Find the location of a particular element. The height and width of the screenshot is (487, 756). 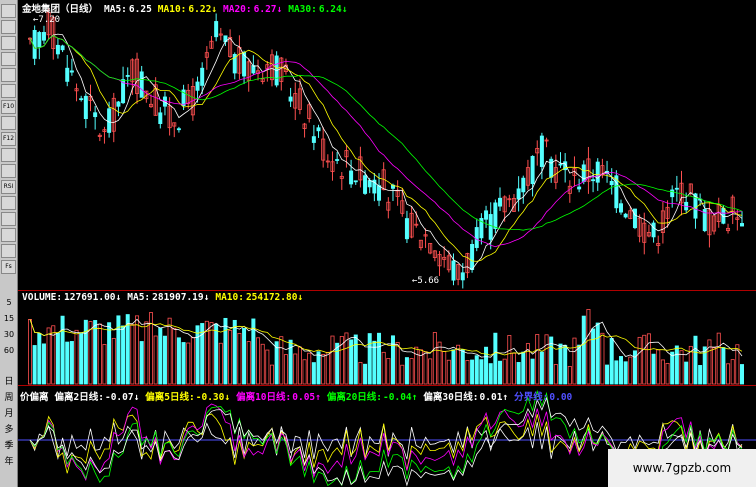

list-icon is located at coordinates (8, 123).